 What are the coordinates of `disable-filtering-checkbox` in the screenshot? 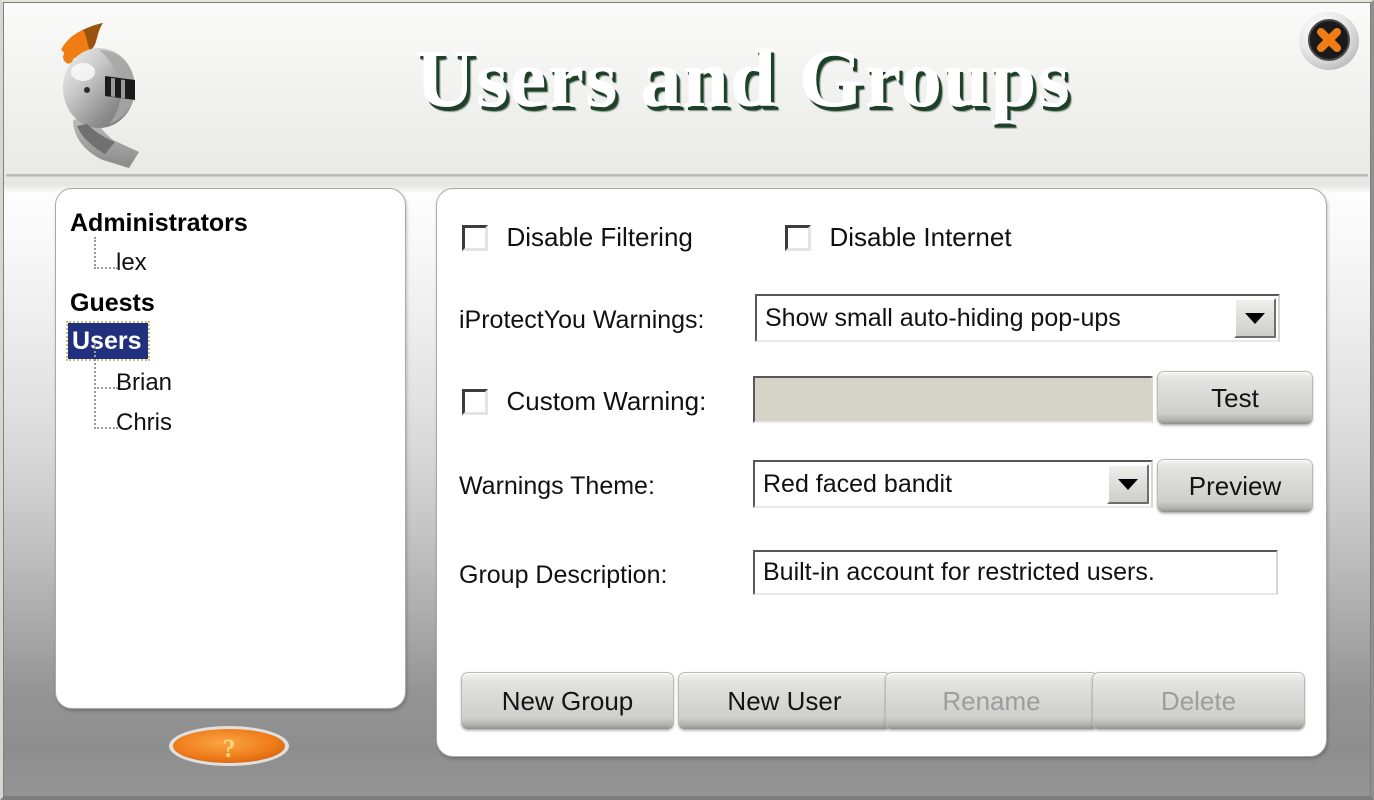 It's located at (475, 237).